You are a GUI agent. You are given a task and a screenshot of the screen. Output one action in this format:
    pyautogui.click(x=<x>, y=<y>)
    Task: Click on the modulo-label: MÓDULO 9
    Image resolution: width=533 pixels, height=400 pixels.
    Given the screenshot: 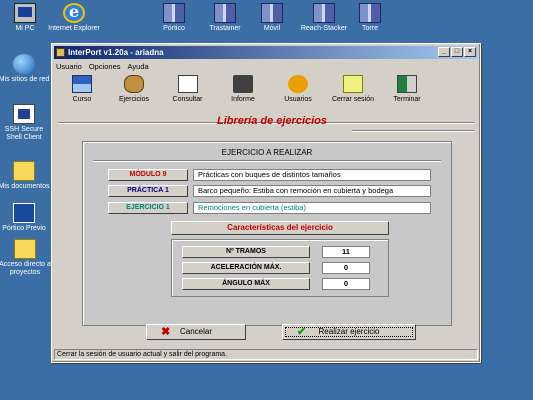 What is the action you would take?
    pyautogui.click(x=148, y=175)
    